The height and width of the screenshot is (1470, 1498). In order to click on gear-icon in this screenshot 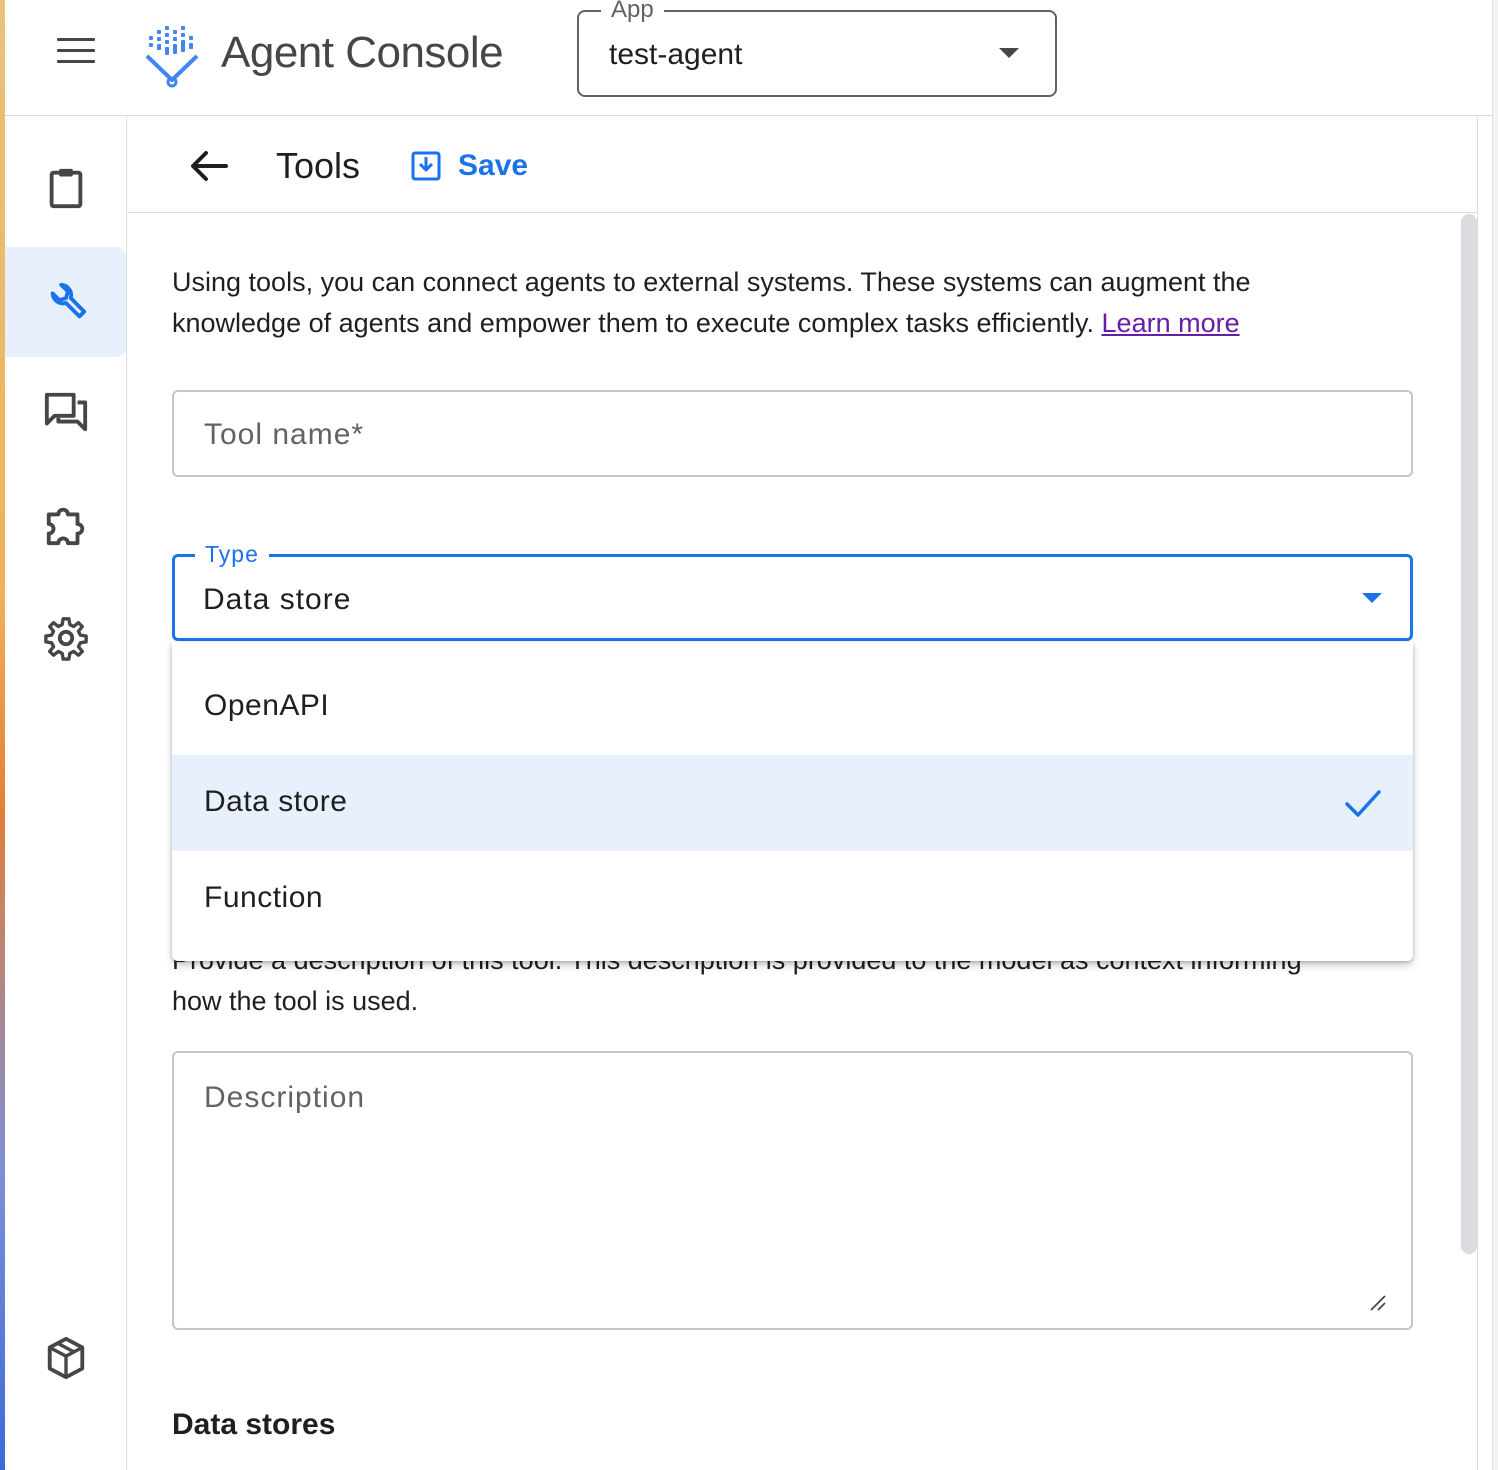, I will do `click(65, 639)`.